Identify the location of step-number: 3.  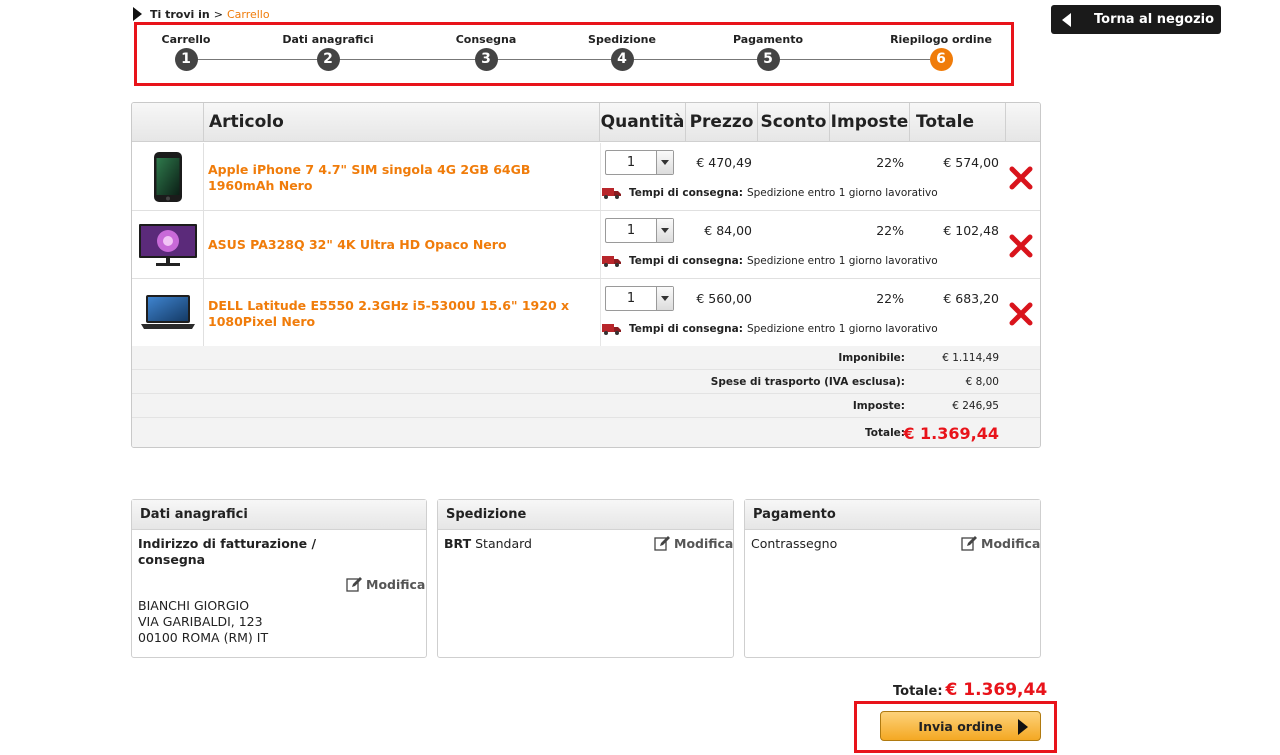
(486, 59).